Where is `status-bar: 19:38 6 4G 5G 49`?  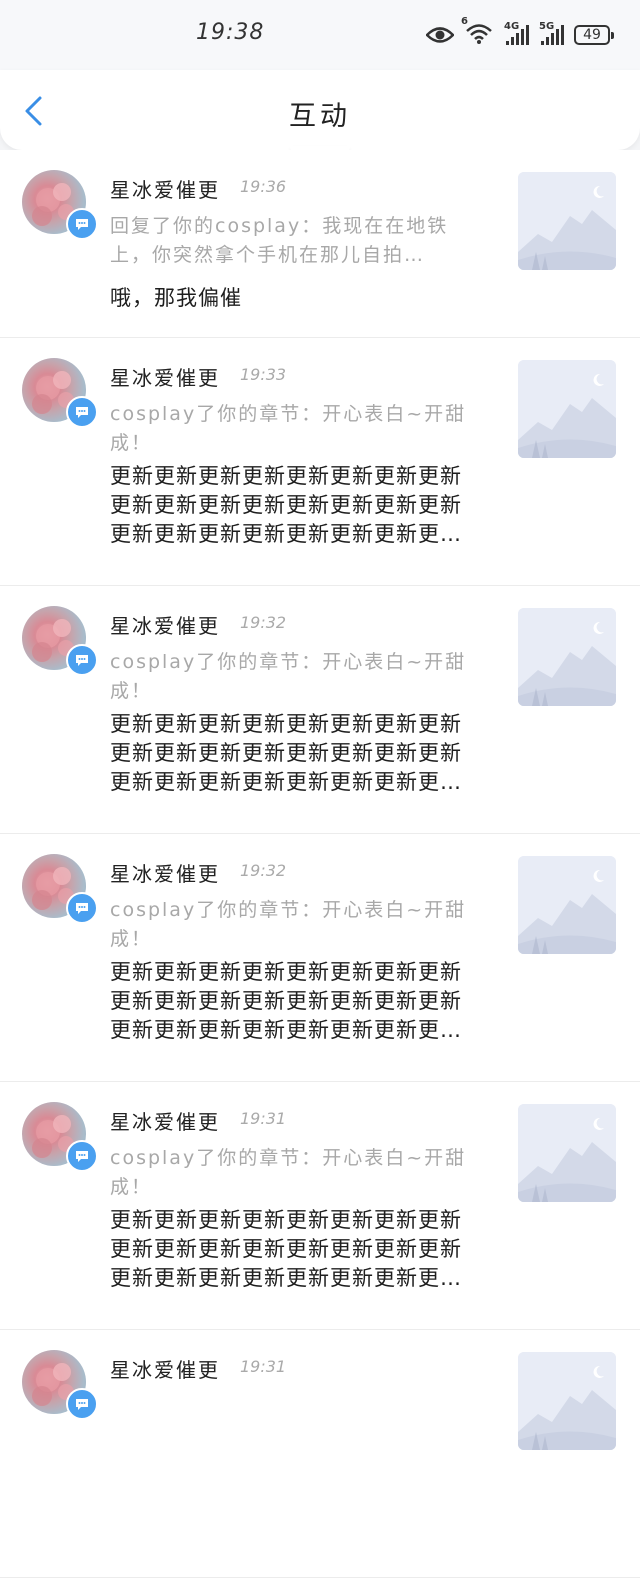 status-bar: 19:38 6 4G 5G 49 is located at coordinates (320, 35).